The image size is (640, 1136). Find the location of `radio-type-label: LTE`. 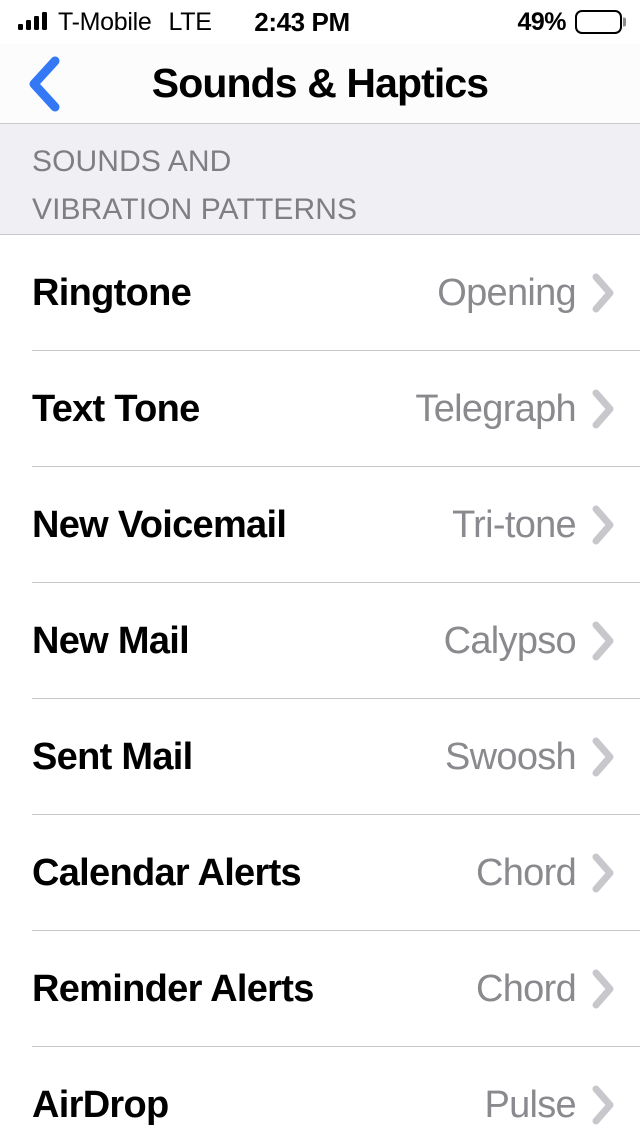

radio-type-label: LTE is located at coordinates (190, 21).